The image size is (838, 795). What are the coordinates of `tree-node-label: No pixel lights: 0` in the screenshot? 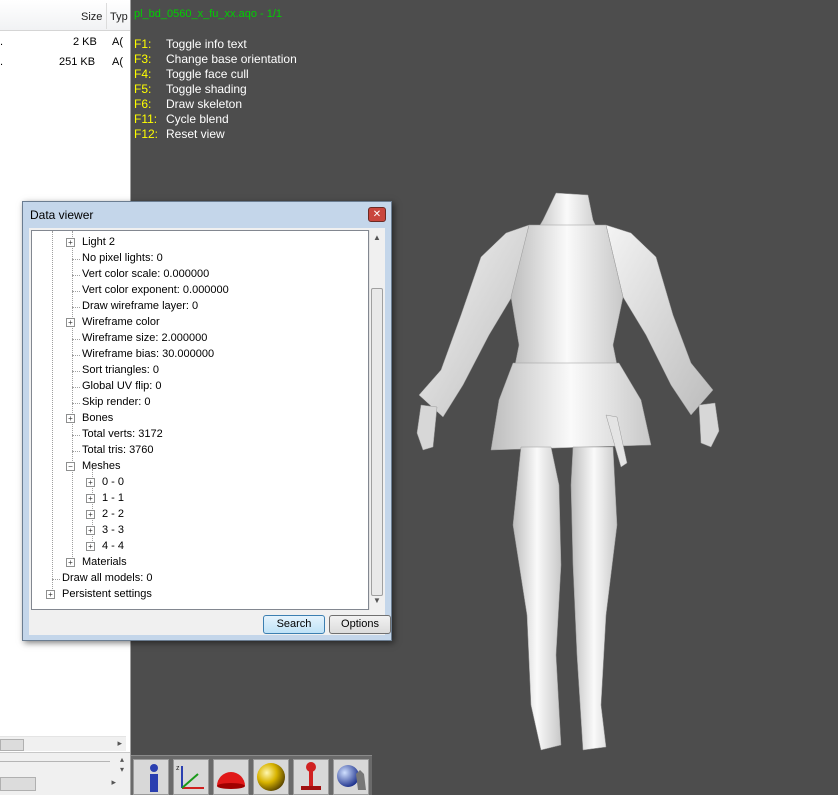 It's located at (122, 258).